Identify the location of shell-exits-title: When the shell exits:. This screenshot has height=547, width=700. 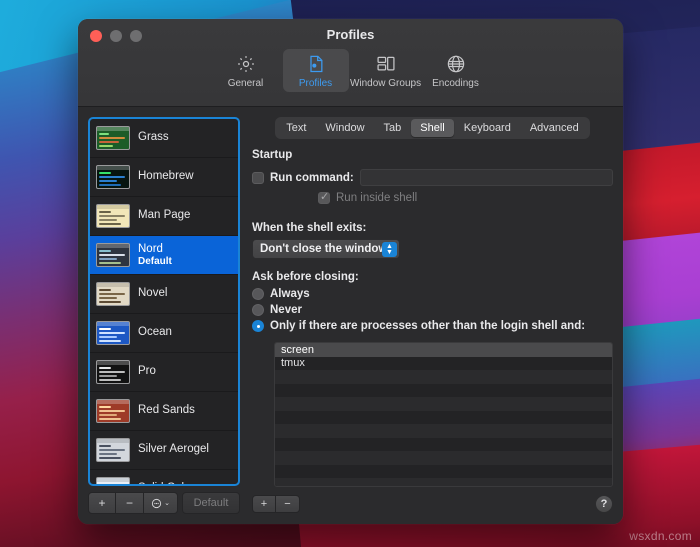
(309, 228).